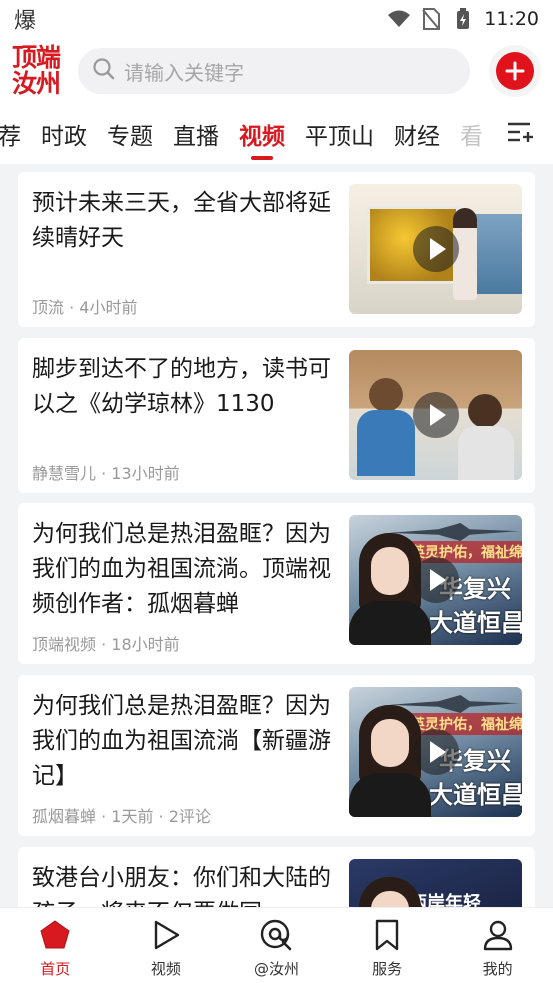  Describe the element at coordinates (10, 134) in the screenshot. I see `tab-recommend: 荐` at that location.